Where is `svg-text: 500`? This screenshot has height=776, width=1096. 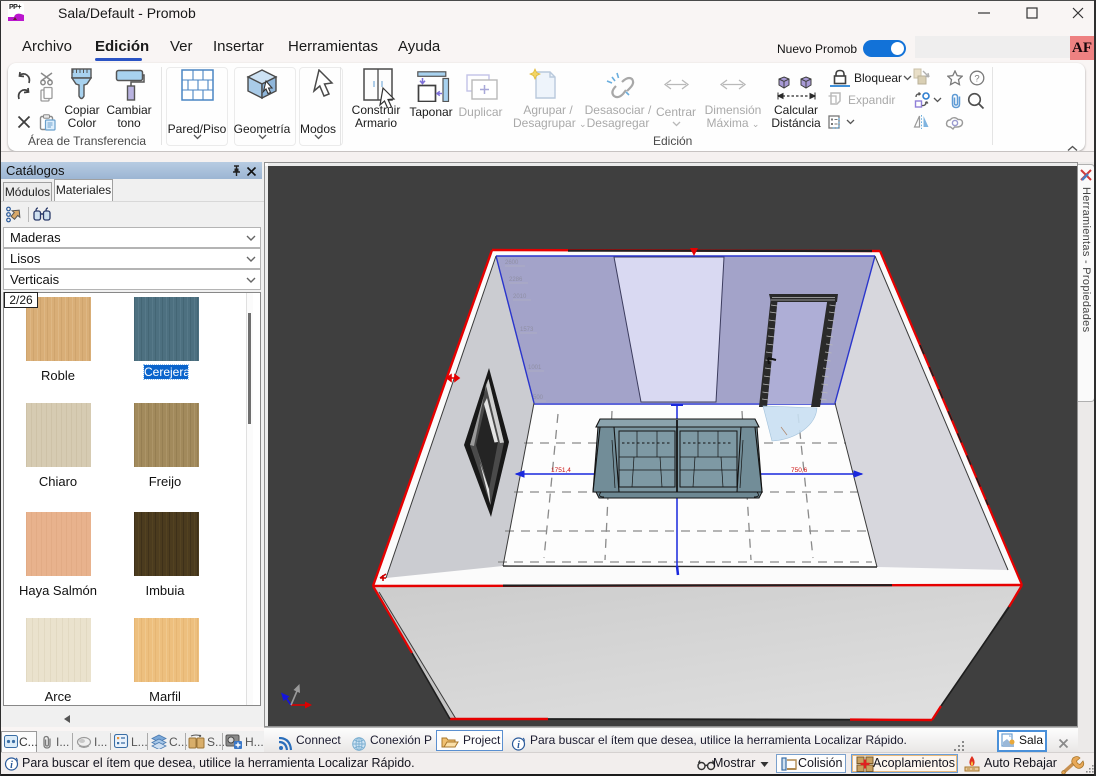 svg-text: 500 is located at coordinates (538, 398).